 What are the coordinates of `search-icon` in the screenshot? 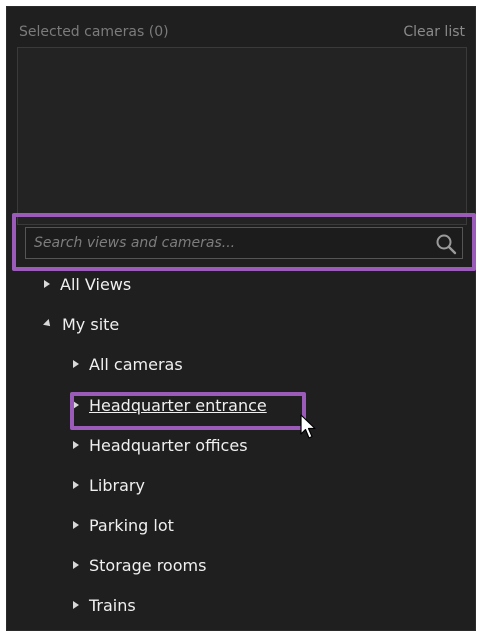 It's located at (446, 244).